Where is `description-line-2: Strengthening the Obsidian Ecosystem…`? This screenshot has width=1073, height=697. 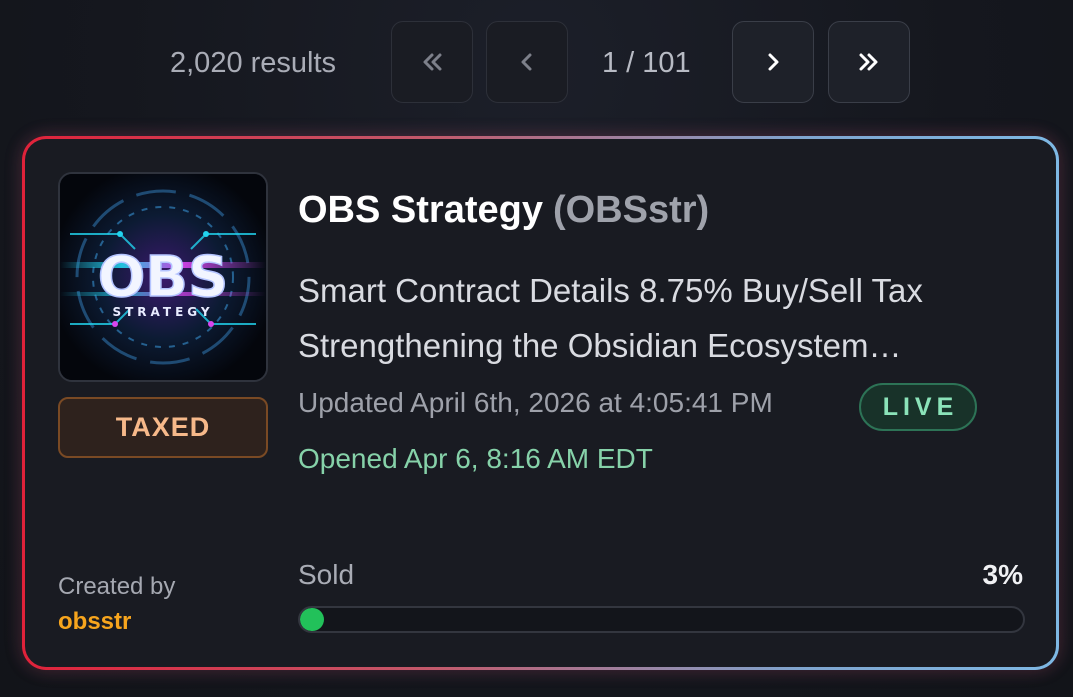 description-line-2: Strengthening the Obsidian Ecosystem… is located at coordinates (600, 345).